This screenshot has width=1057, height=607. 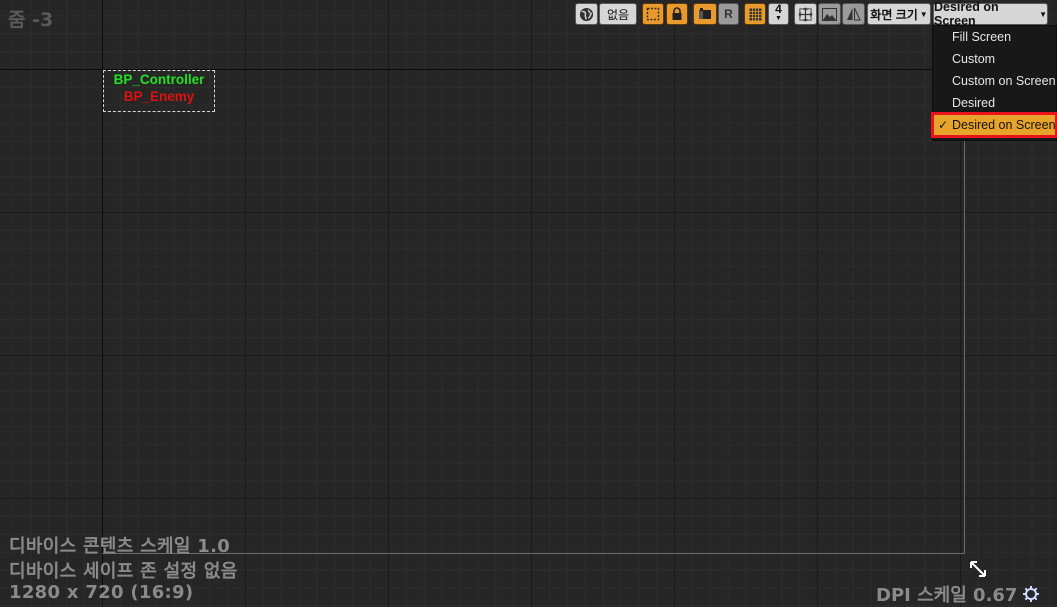 I want to click on lock-icon, so click(x=677, y=13).